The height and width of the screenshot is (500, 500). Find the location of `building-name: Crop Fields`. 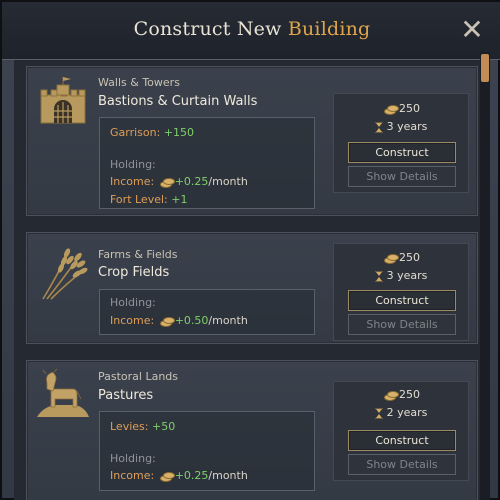

building-name: Crop Fields is located at coordinates (134, 272).